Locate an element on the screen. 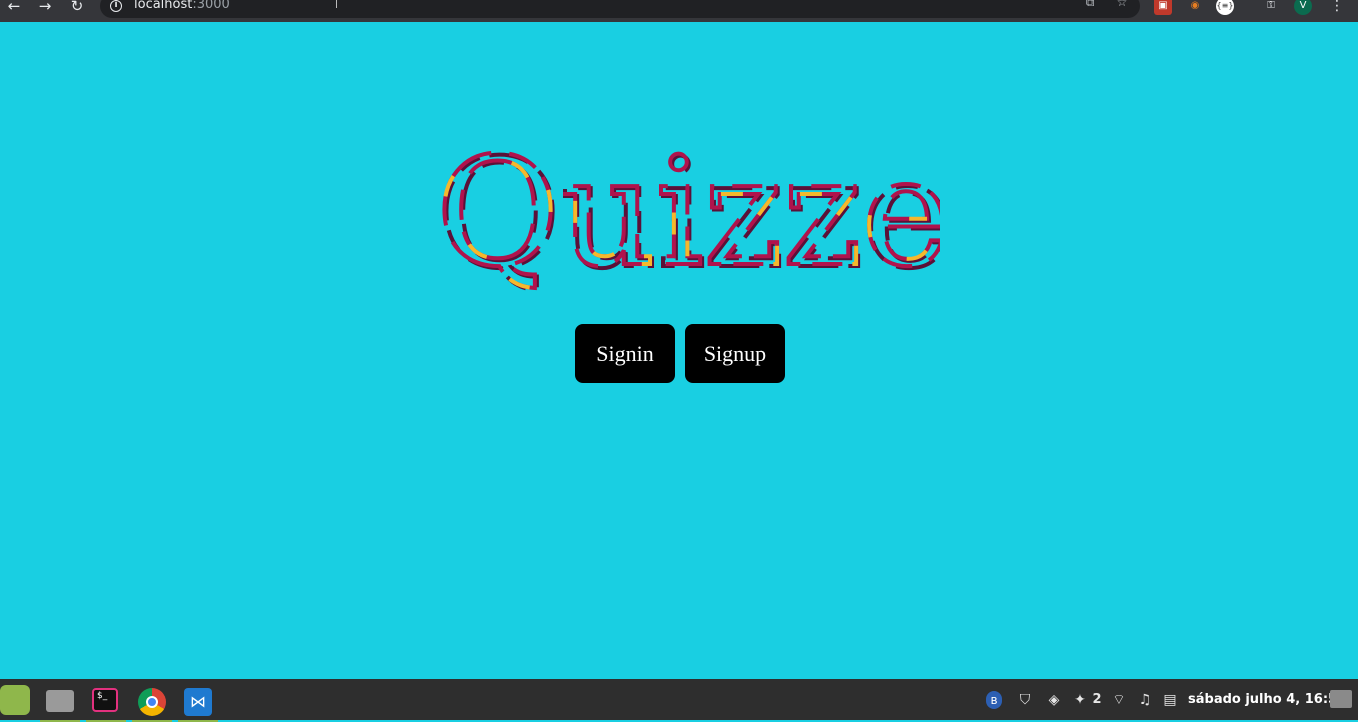 The width and height of the screenshot is (1358, 722). folder-icon is located at coordinates (60, 701).